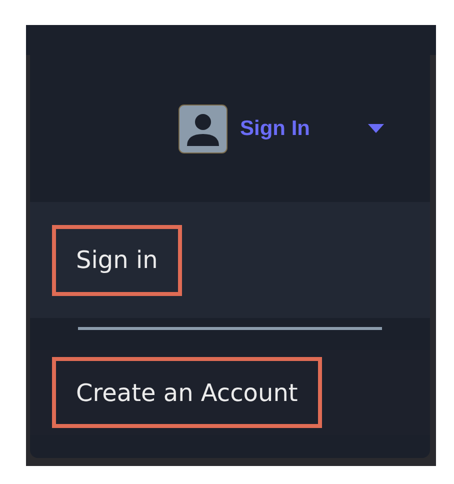  I want to click on caret-icon, so click(376, 128).